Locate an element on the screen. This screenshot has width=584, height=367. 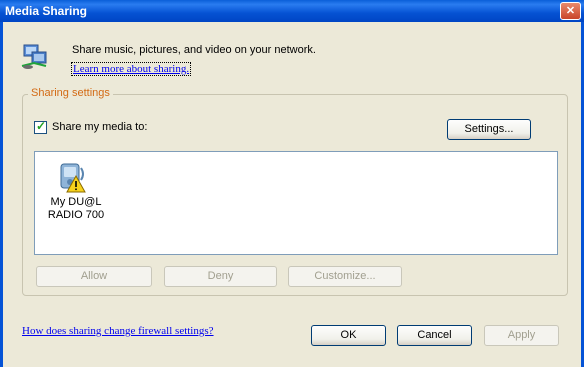
learn-more-link: Learn more about sharing. is located at coordinates (131, 69).